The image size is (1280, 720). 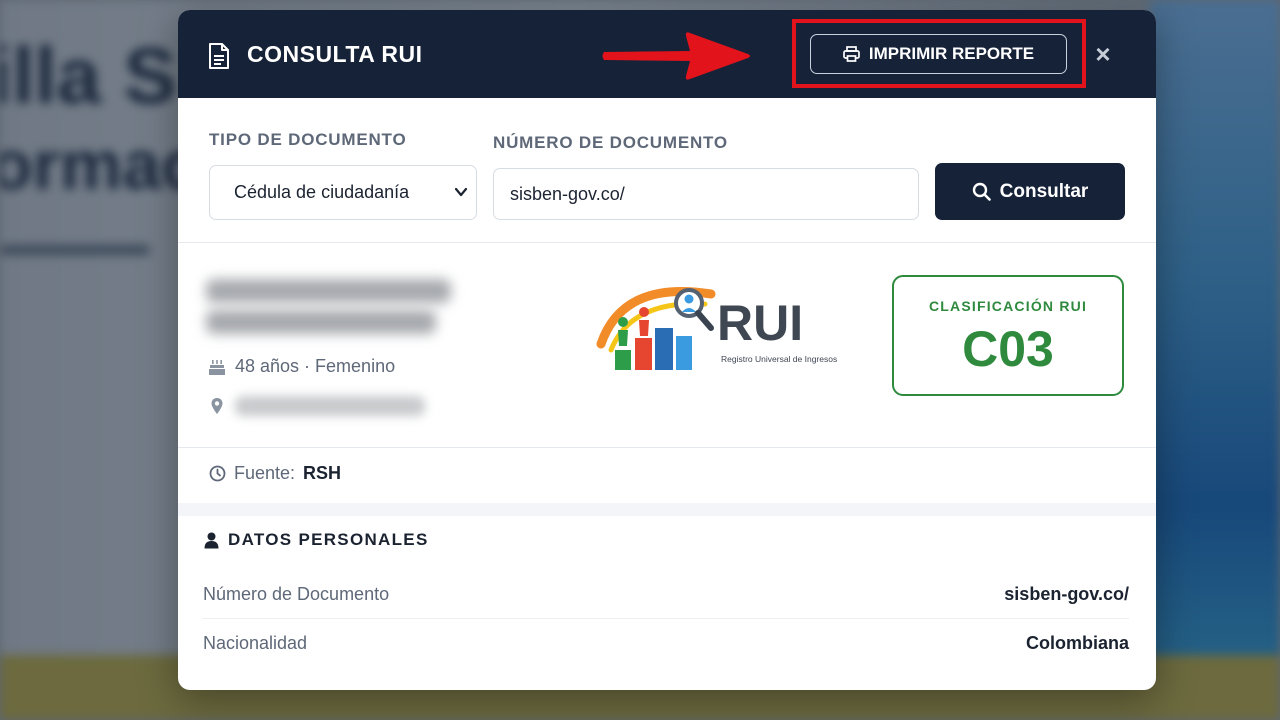 I want to click on classification-label: CLASIFICACIÓN RUI, so click(x=1008, y=306).